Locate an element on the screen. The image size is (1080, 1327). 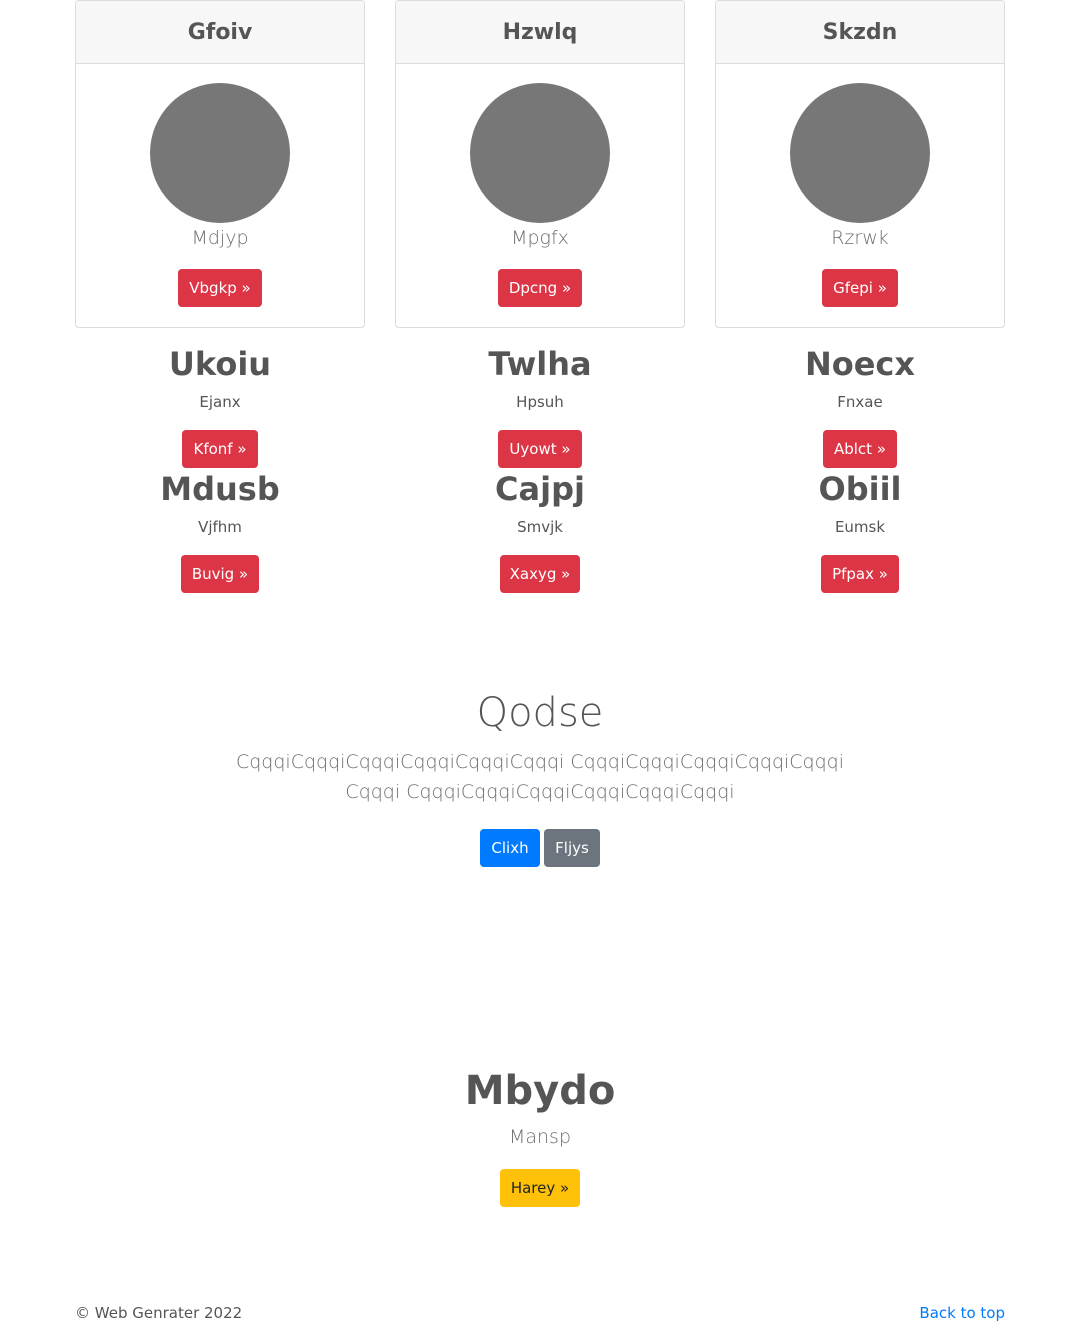
card-2: Hzwlq Mpgfx Dpcng » is located at coordinates (540, 164).